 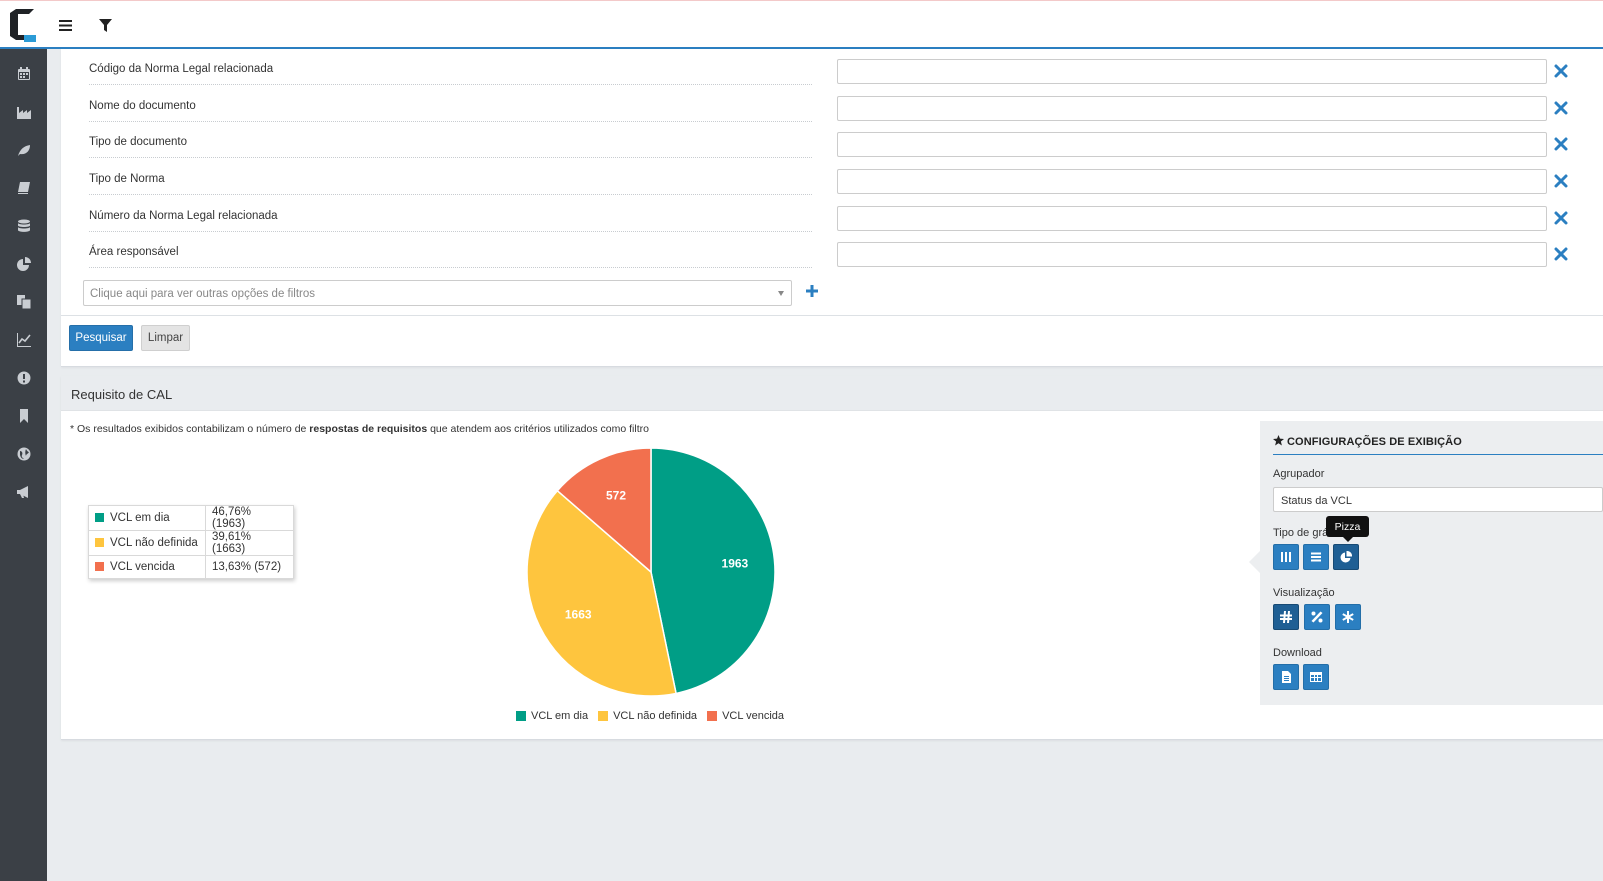 I want to click on leaf-icon, so click(x=24, y=151).